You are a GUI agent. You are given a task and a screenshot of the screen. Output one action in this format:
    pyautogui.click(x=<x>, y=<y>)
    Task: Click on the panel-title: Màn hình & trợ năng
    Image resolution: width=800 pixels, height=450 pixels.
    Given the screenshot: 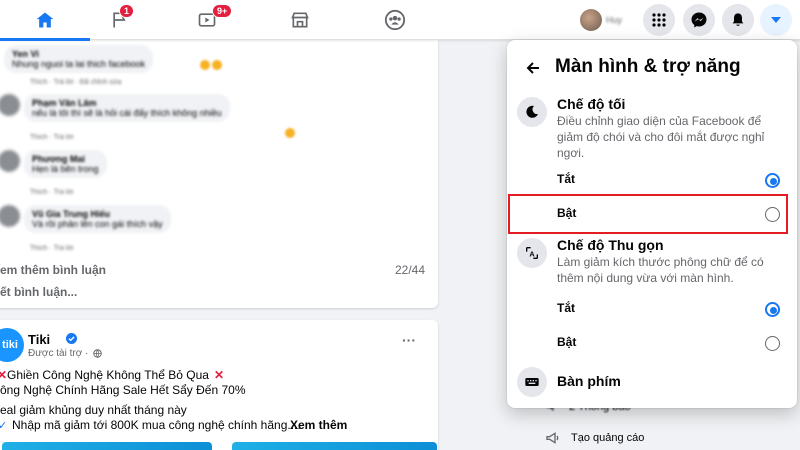 What is the action you would take?
    pyautogui.click(x=648, y=66)
    